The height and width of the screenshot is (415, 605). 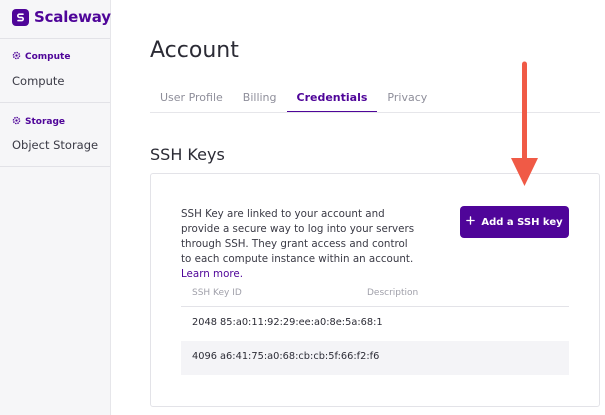 I want to click on tab-user-profile: User Profile, so click(x=191, y=102).